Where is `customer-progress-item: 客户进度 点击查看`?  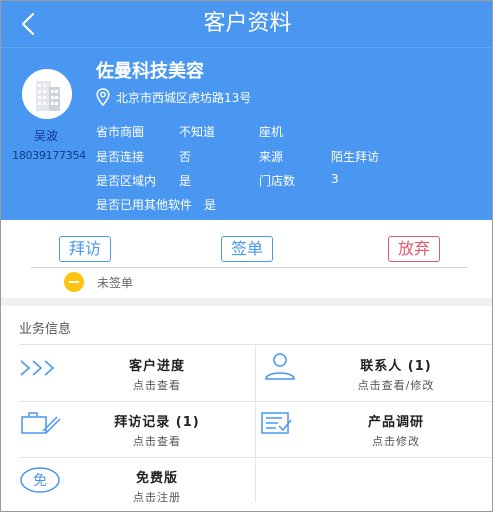
customer-progress-item: 客户进度 点击查看 is located at coordinates (137, 377).